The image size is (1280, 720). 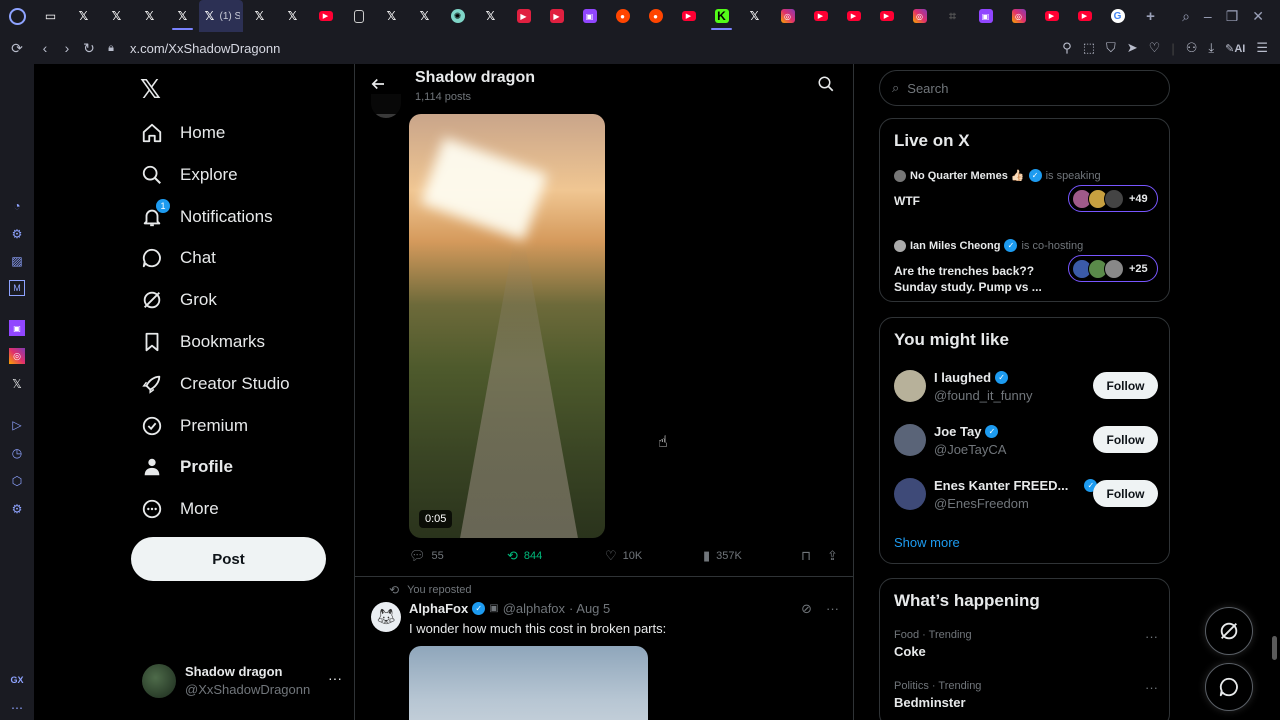 What do you see at coordinates (809, 556) in the screenshot?
I see `bookmark-button: ⊓` at bounding box center [809, 556].